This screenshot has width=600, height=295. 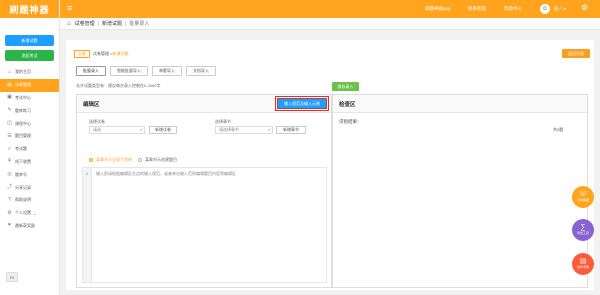 What do you see at coordinates (25, 225) in the screenshot?
I see `sidebar-item-label: 邀新获奖励` at bounding box center [25, 225].